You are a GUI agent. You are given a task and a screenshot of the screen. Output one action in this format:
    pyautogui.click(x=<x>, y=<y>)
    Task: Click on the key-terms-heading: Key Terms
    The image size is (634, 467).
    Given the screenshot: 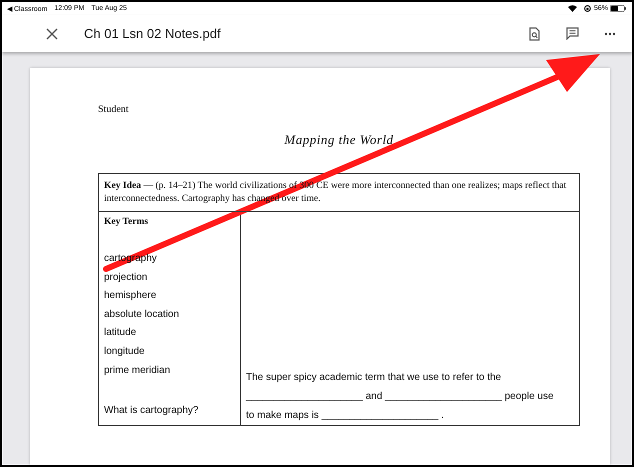 What is the action you would take?
    pyautogui.click(x=127, y=222)
    